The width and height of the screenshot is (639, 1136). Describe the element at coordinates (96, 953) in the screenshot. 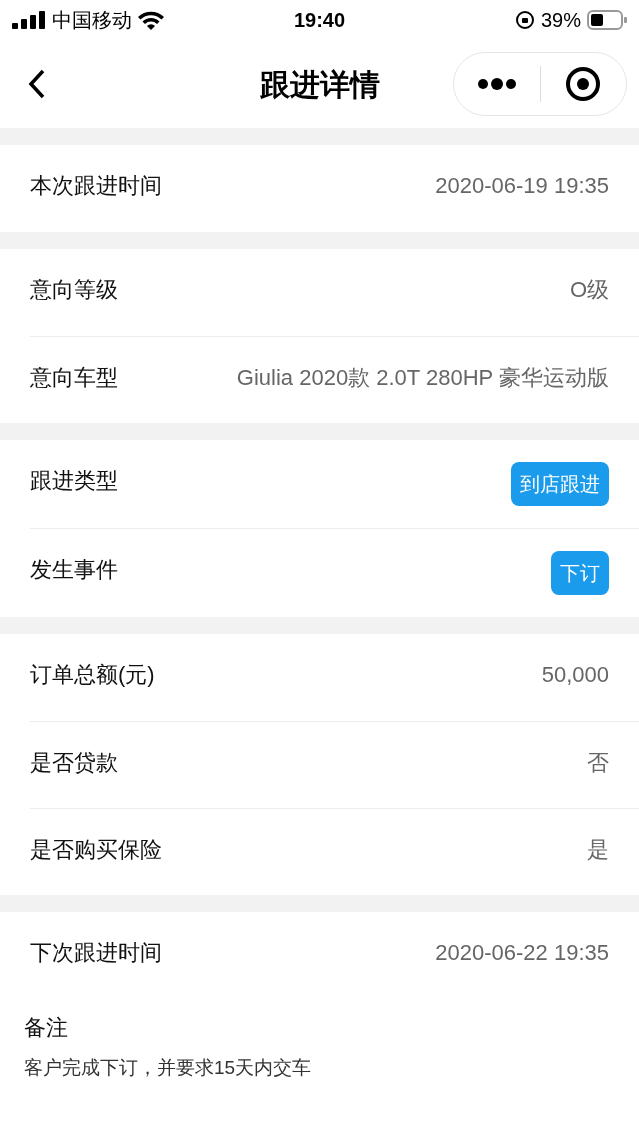

I see `field-label: 下次跟进时间` at that location.